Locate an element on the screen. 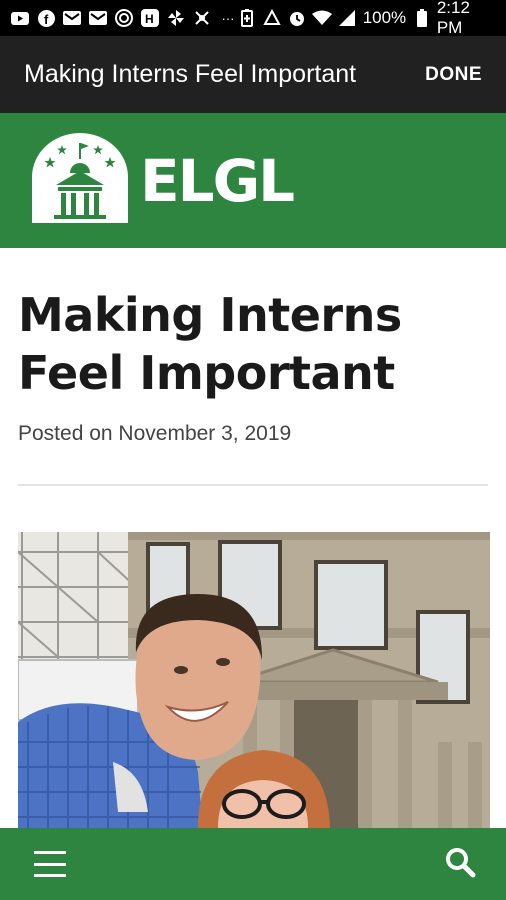  pinwheel-icon is located at coordinates (176, 18).